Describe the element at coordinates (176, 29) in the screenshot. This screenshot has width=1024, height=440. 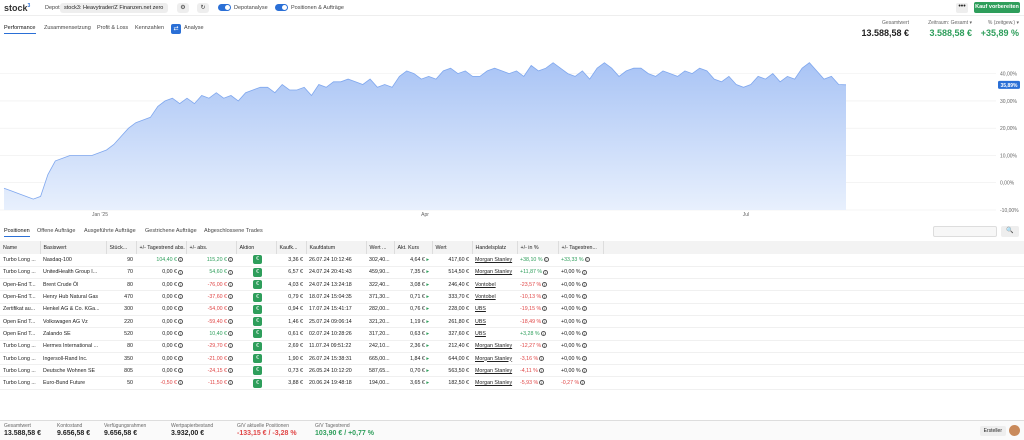
I see `analyse-icon: ⇄` at that location.